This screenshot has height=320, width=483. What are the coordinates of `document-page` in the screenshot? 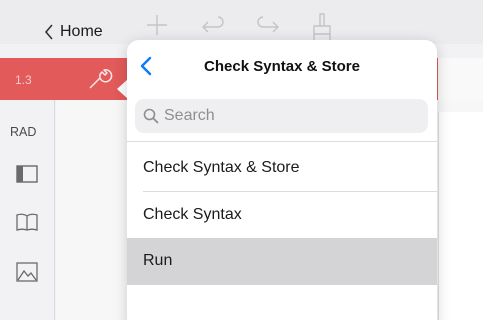 It's located at (460, 216).